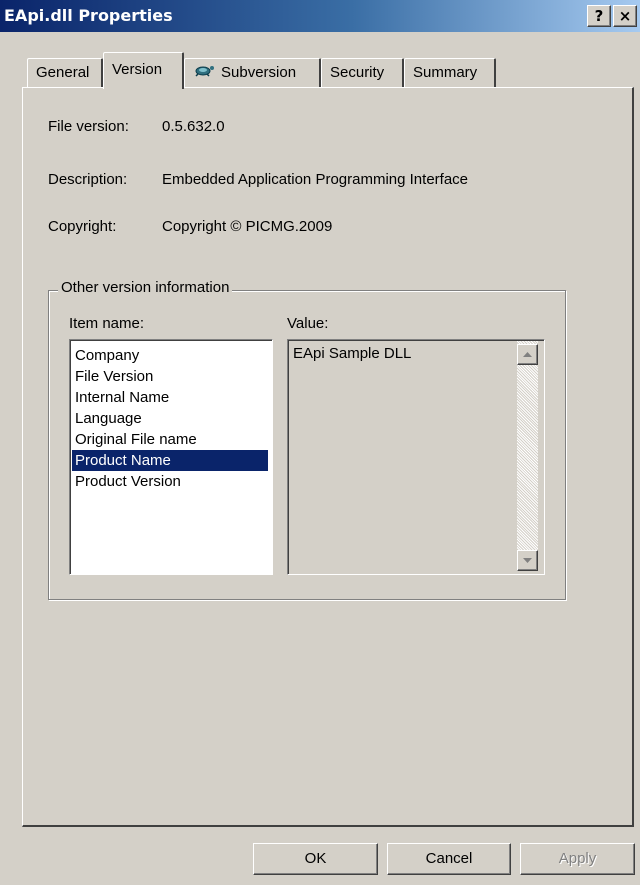 The height and width of the screenshot is (885, 640). What do you see at coordinates (137, 69) in the screenshot?
I see `tab-version-label: Version` at bounding box center [137, 69].